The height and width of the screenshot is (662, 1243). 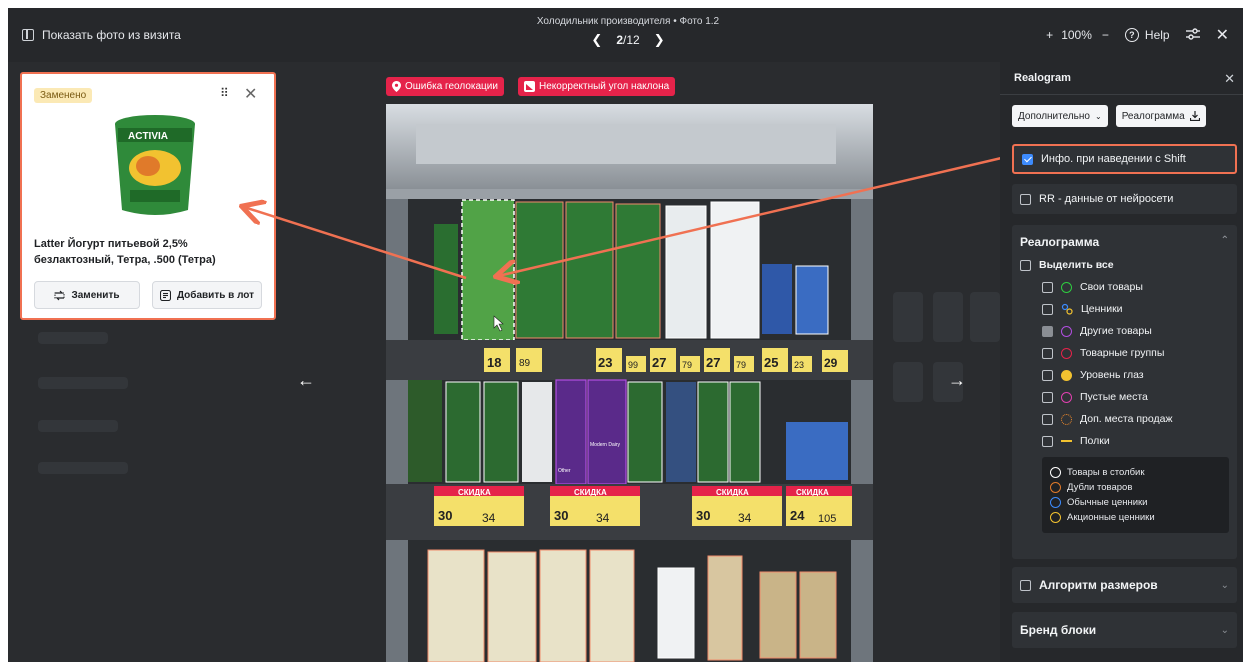 I want to click on drag-handle-icon: ⠿, so click(x=224, y=93).